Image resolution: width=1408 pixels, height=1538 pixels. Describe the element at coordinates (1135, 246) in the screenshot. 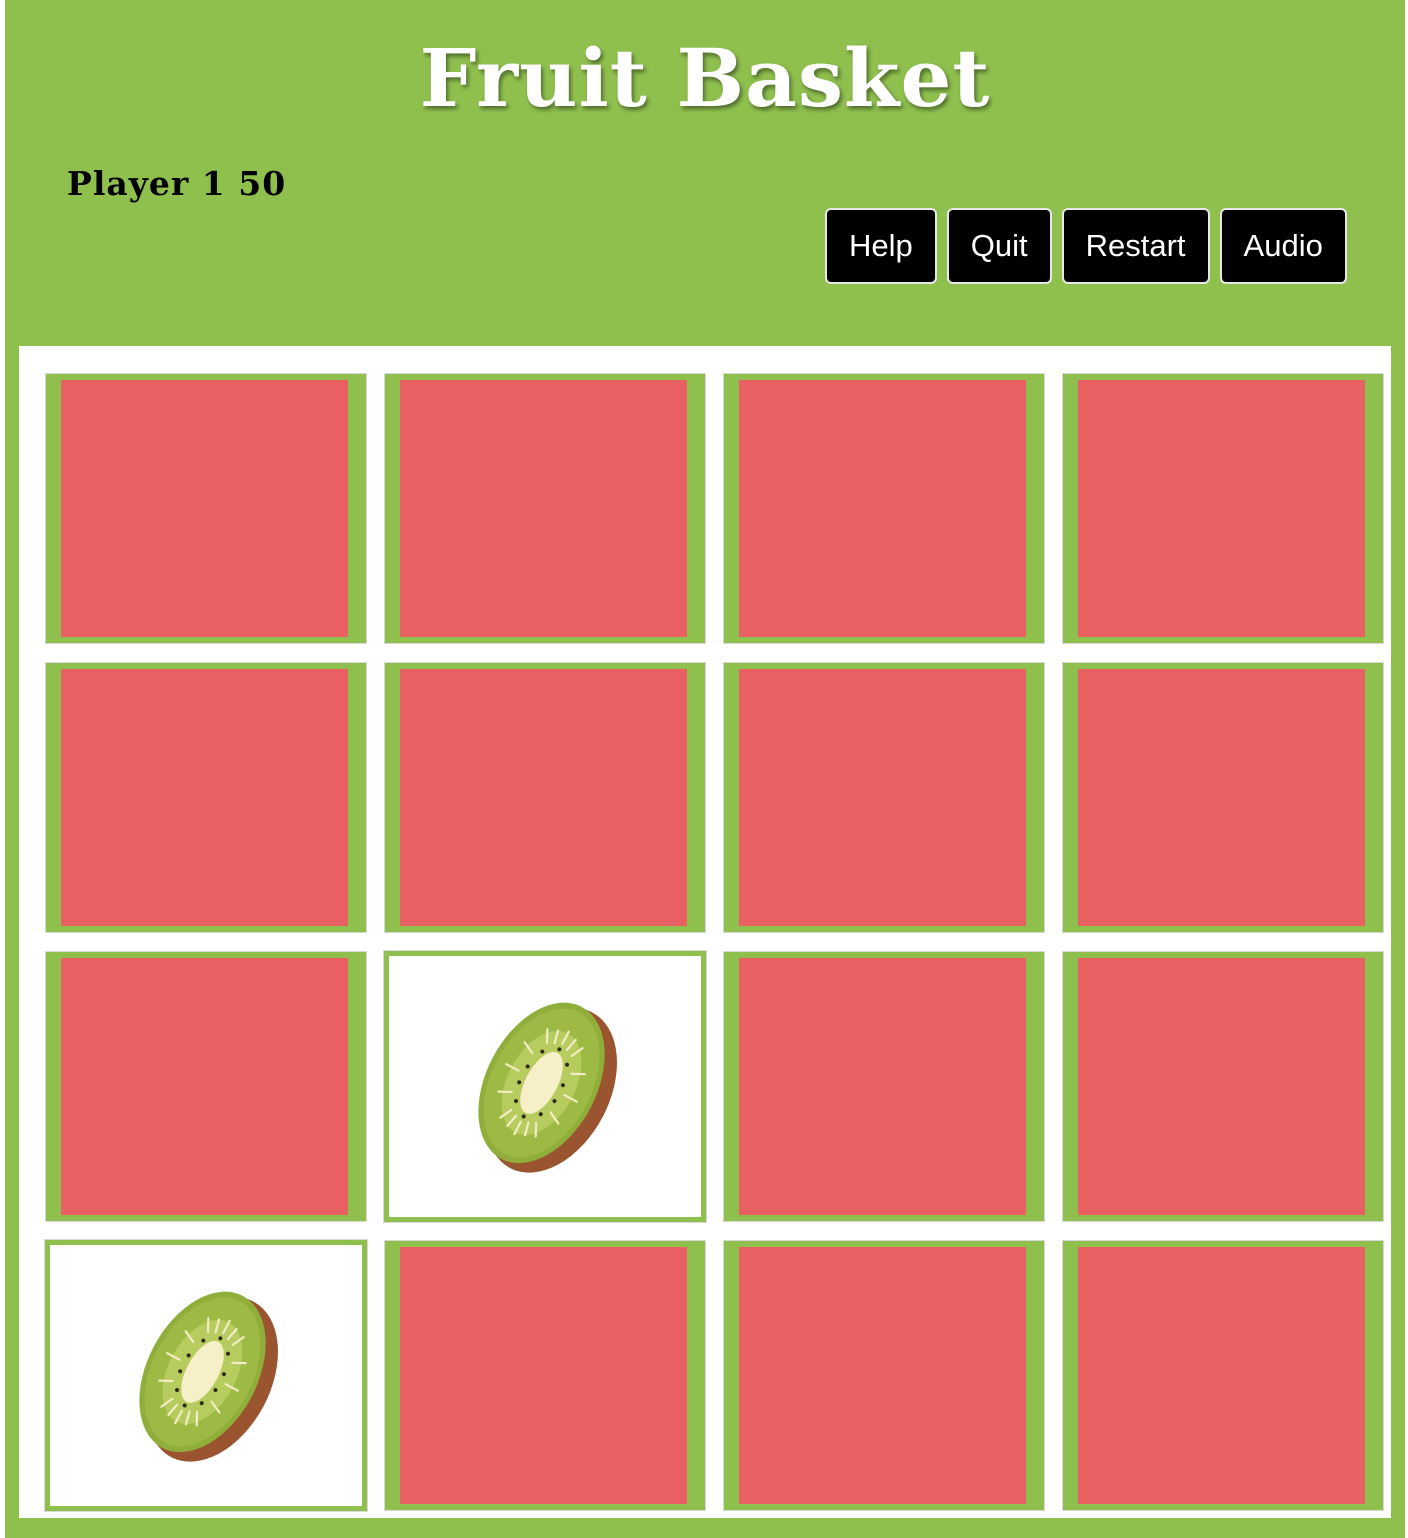

I see `restart-button: Restart` at that location.